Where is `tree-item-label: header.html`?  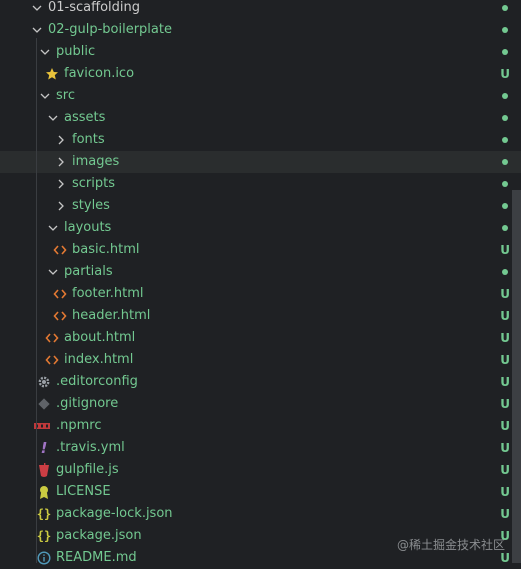
tree-item-label: header.html is located at coordinates (111, 315).